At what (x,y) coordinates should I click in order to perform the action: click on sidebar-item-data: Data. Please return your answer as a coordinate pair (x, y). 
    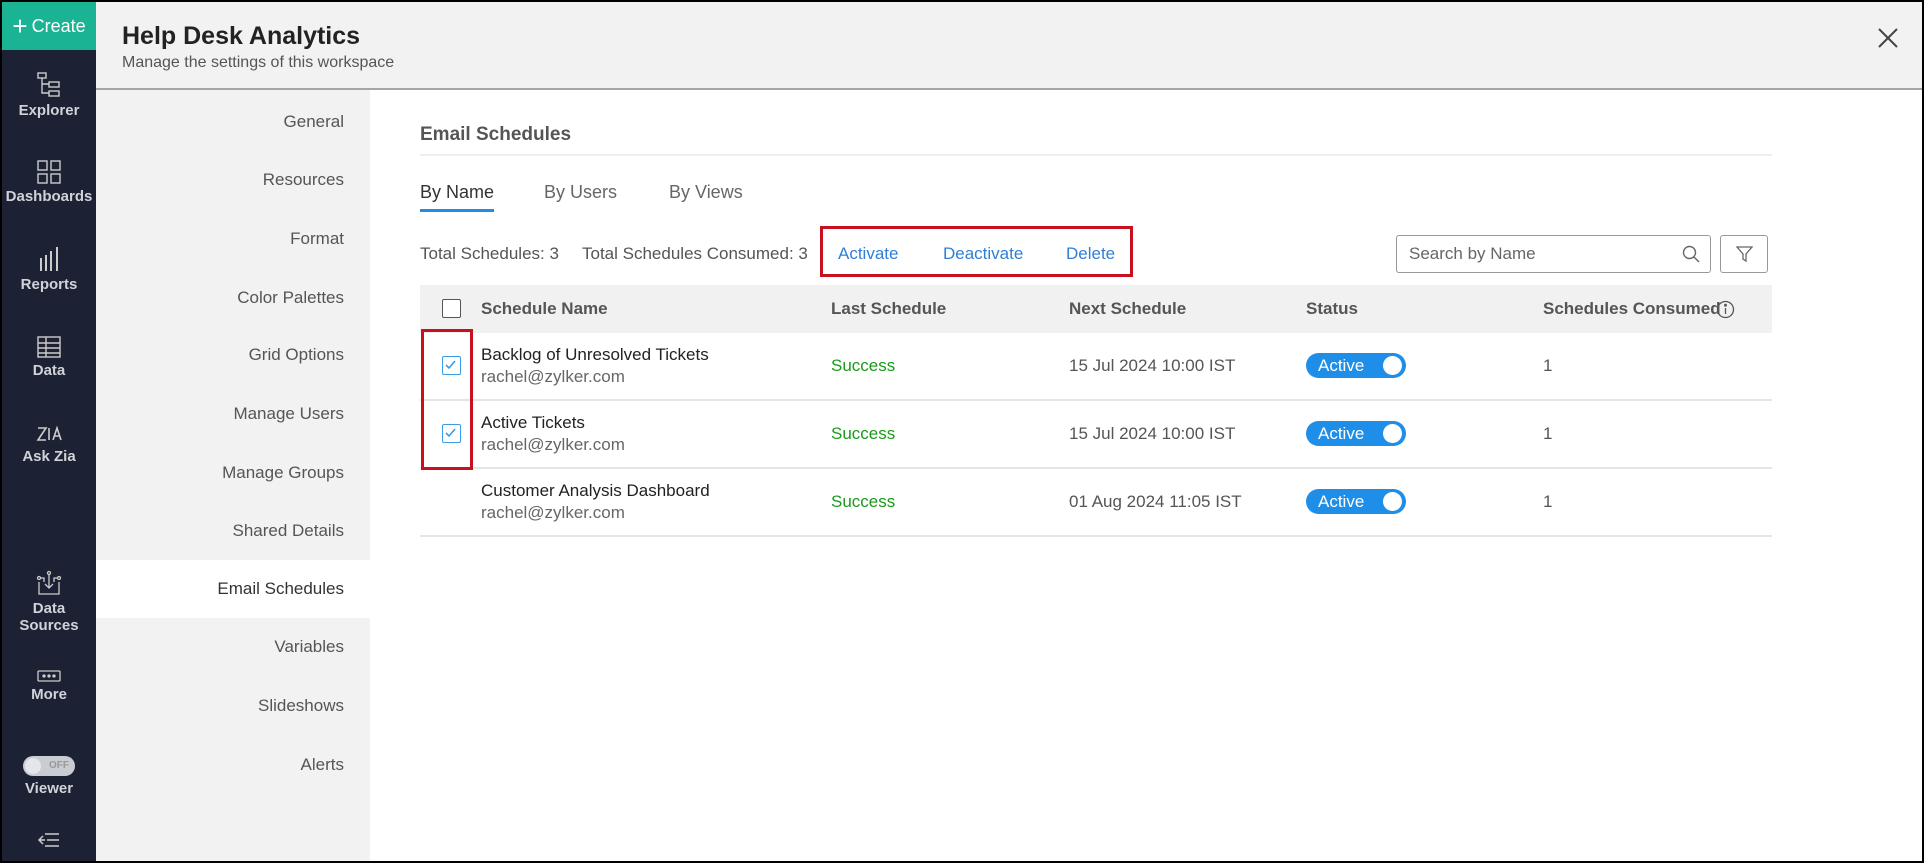
    Looking at the image, I should click on (49, 357).